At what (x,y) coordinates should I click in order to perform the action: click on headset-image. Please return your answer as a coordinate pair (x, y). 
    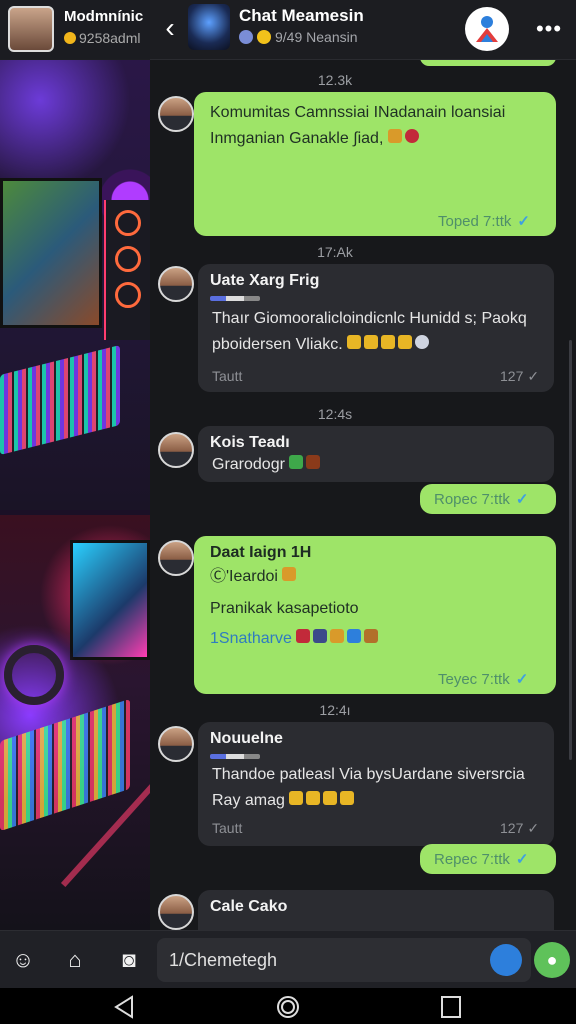
    Looking at the image, I should click on (34, 675).